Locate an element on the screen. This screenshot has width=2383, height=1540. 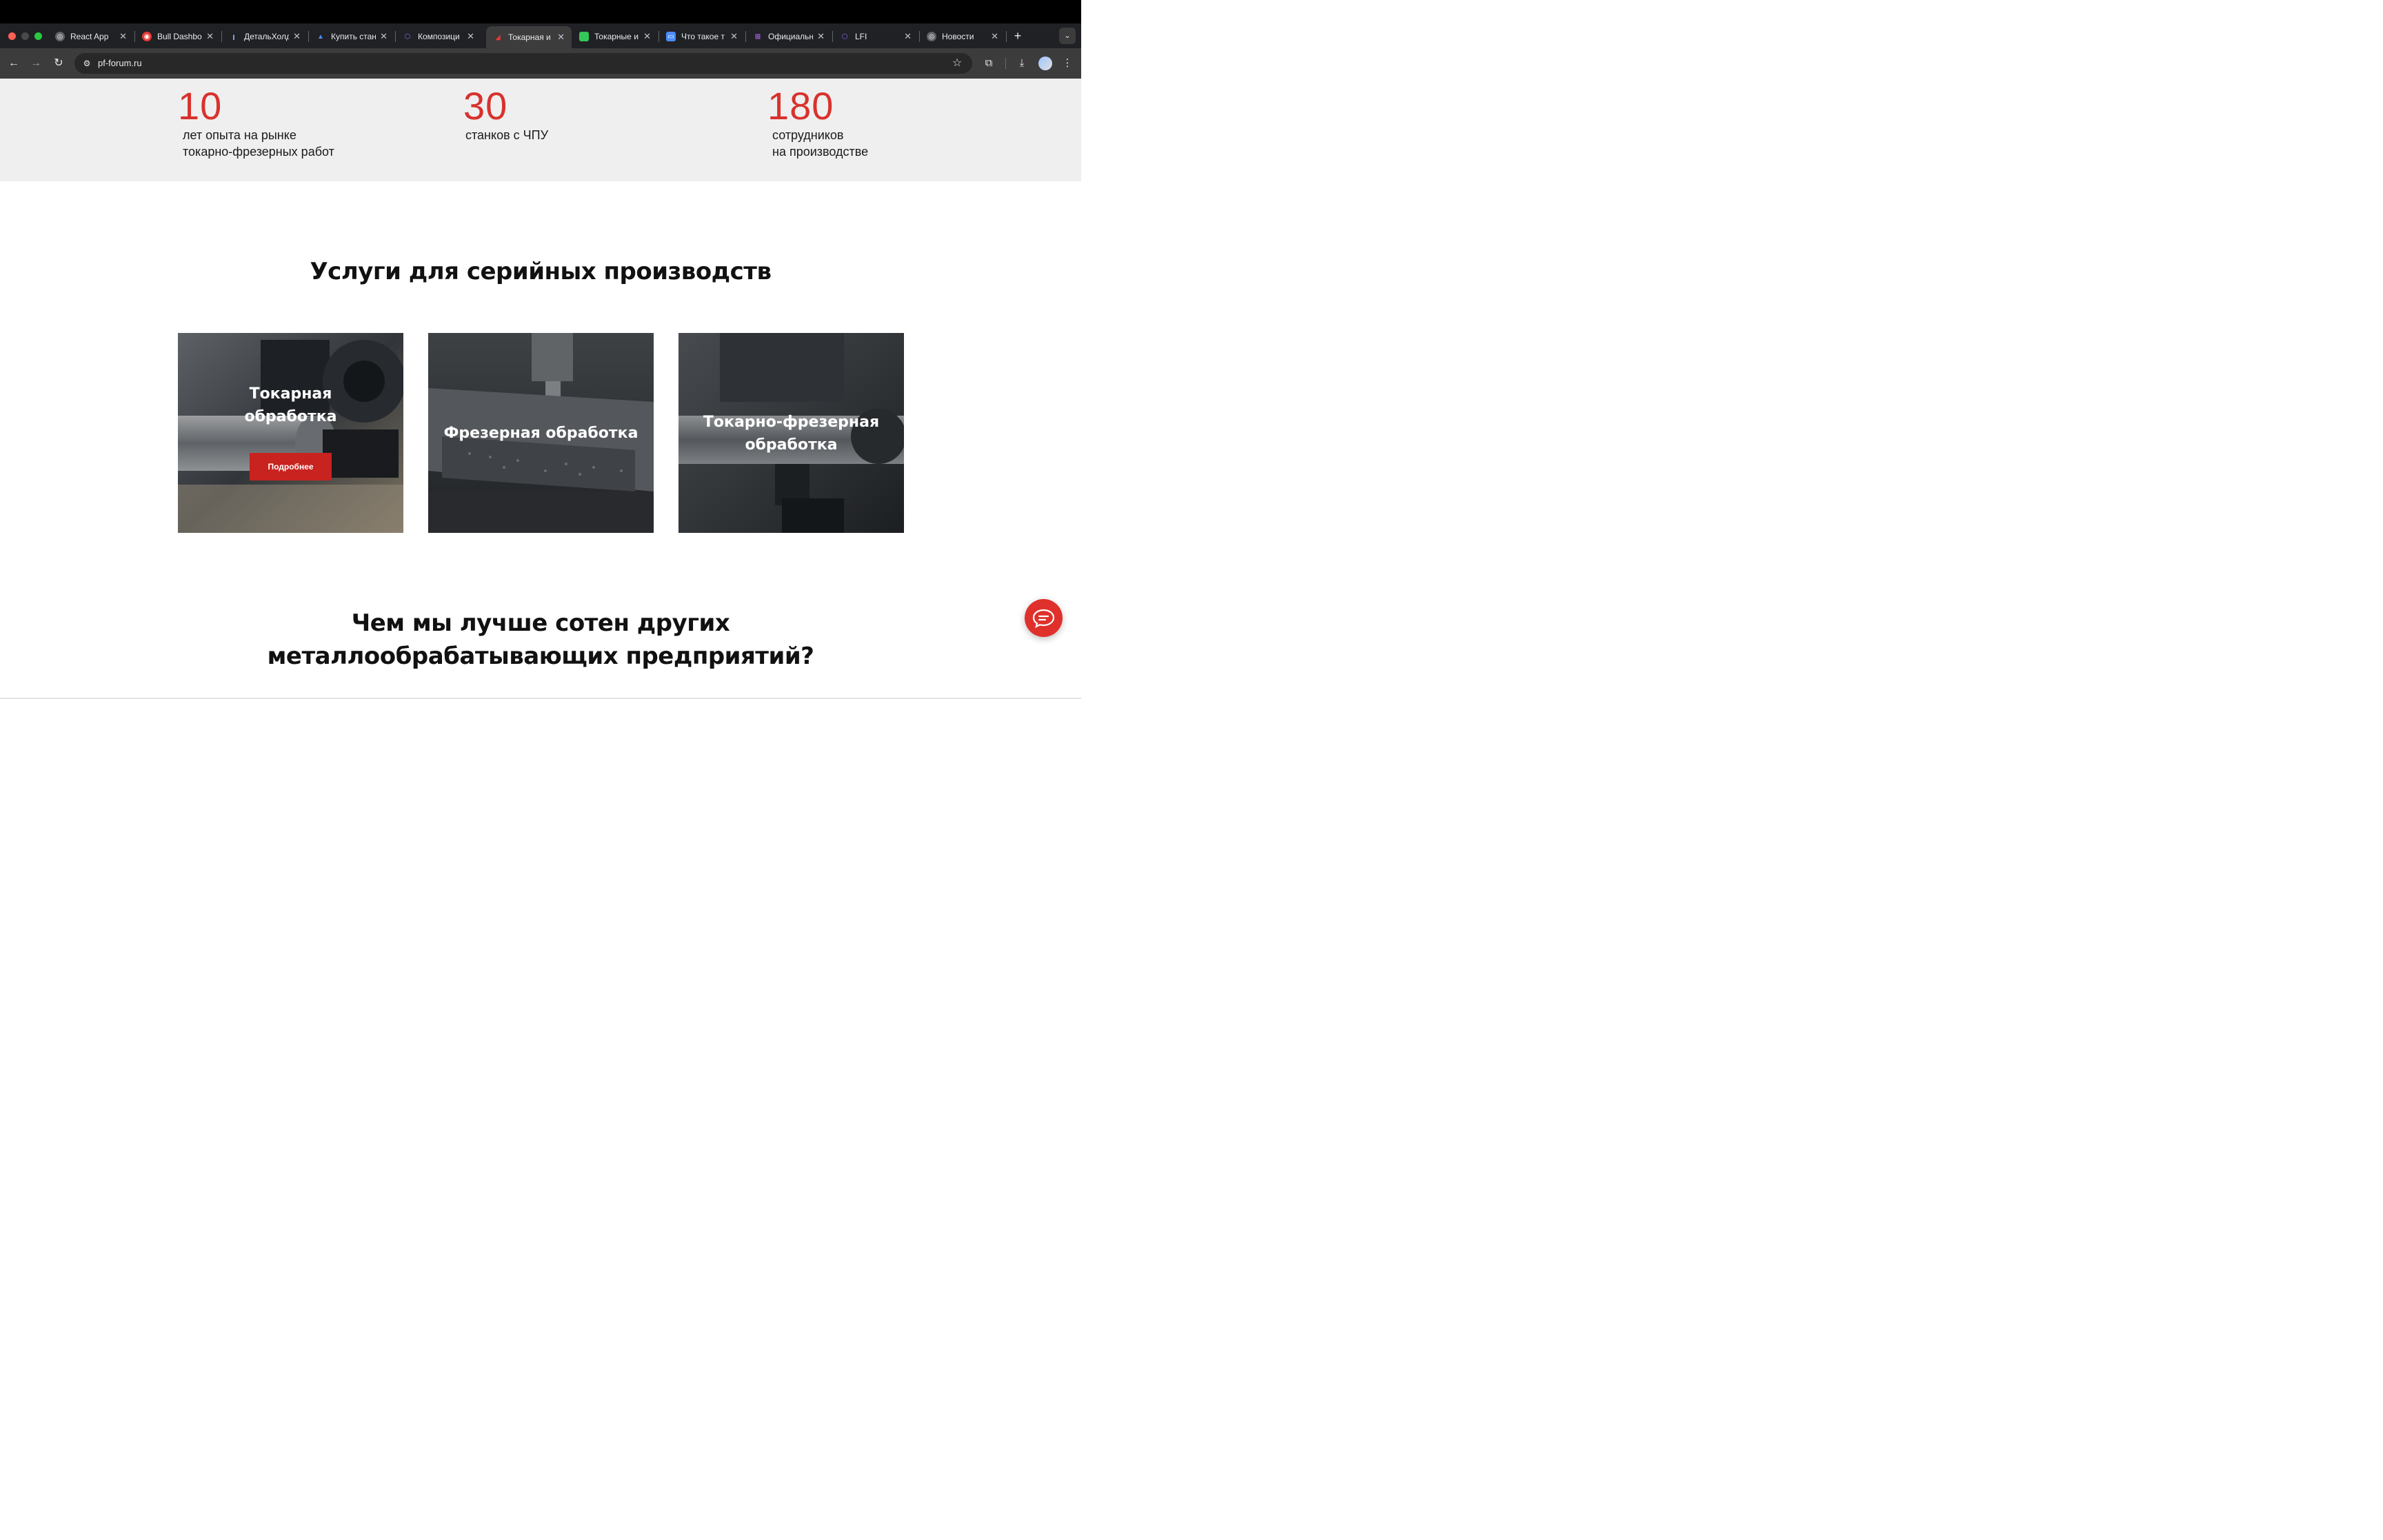
stat-text-machines: станков с ЧПУ is located at coordinates (507, 135).